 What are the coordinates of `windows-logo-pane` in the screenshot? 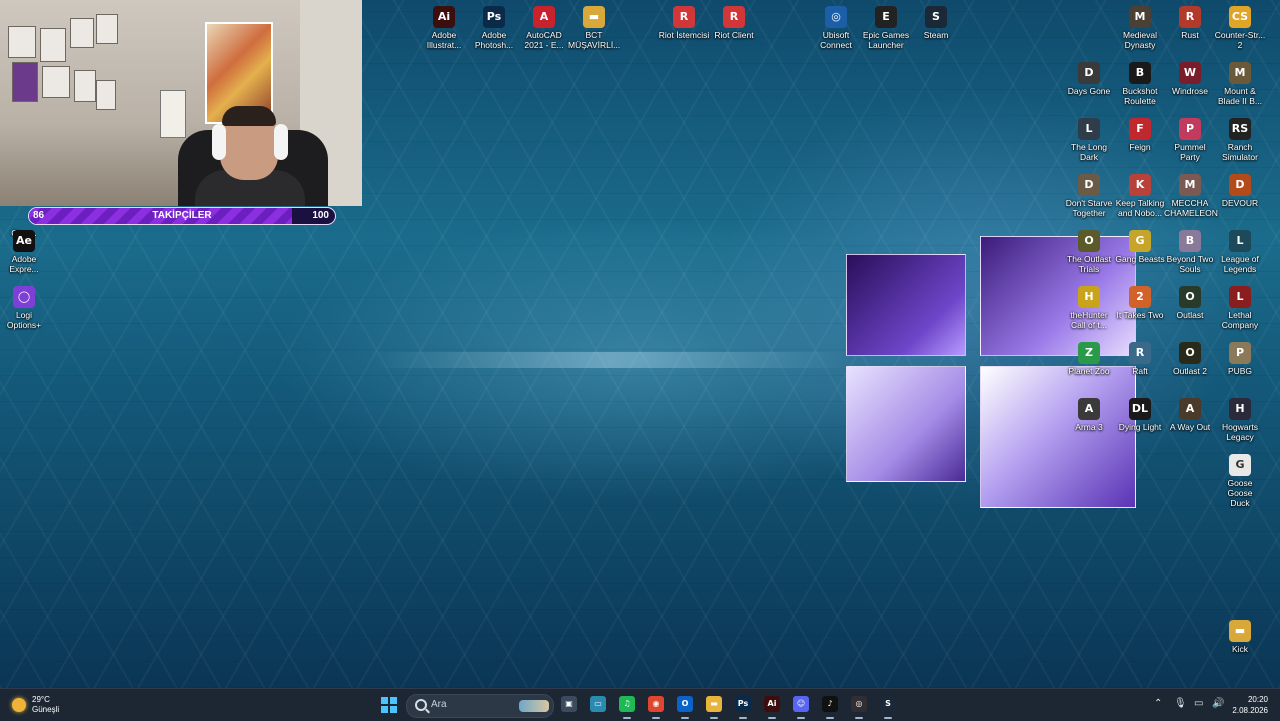 It's located at (906, 305).